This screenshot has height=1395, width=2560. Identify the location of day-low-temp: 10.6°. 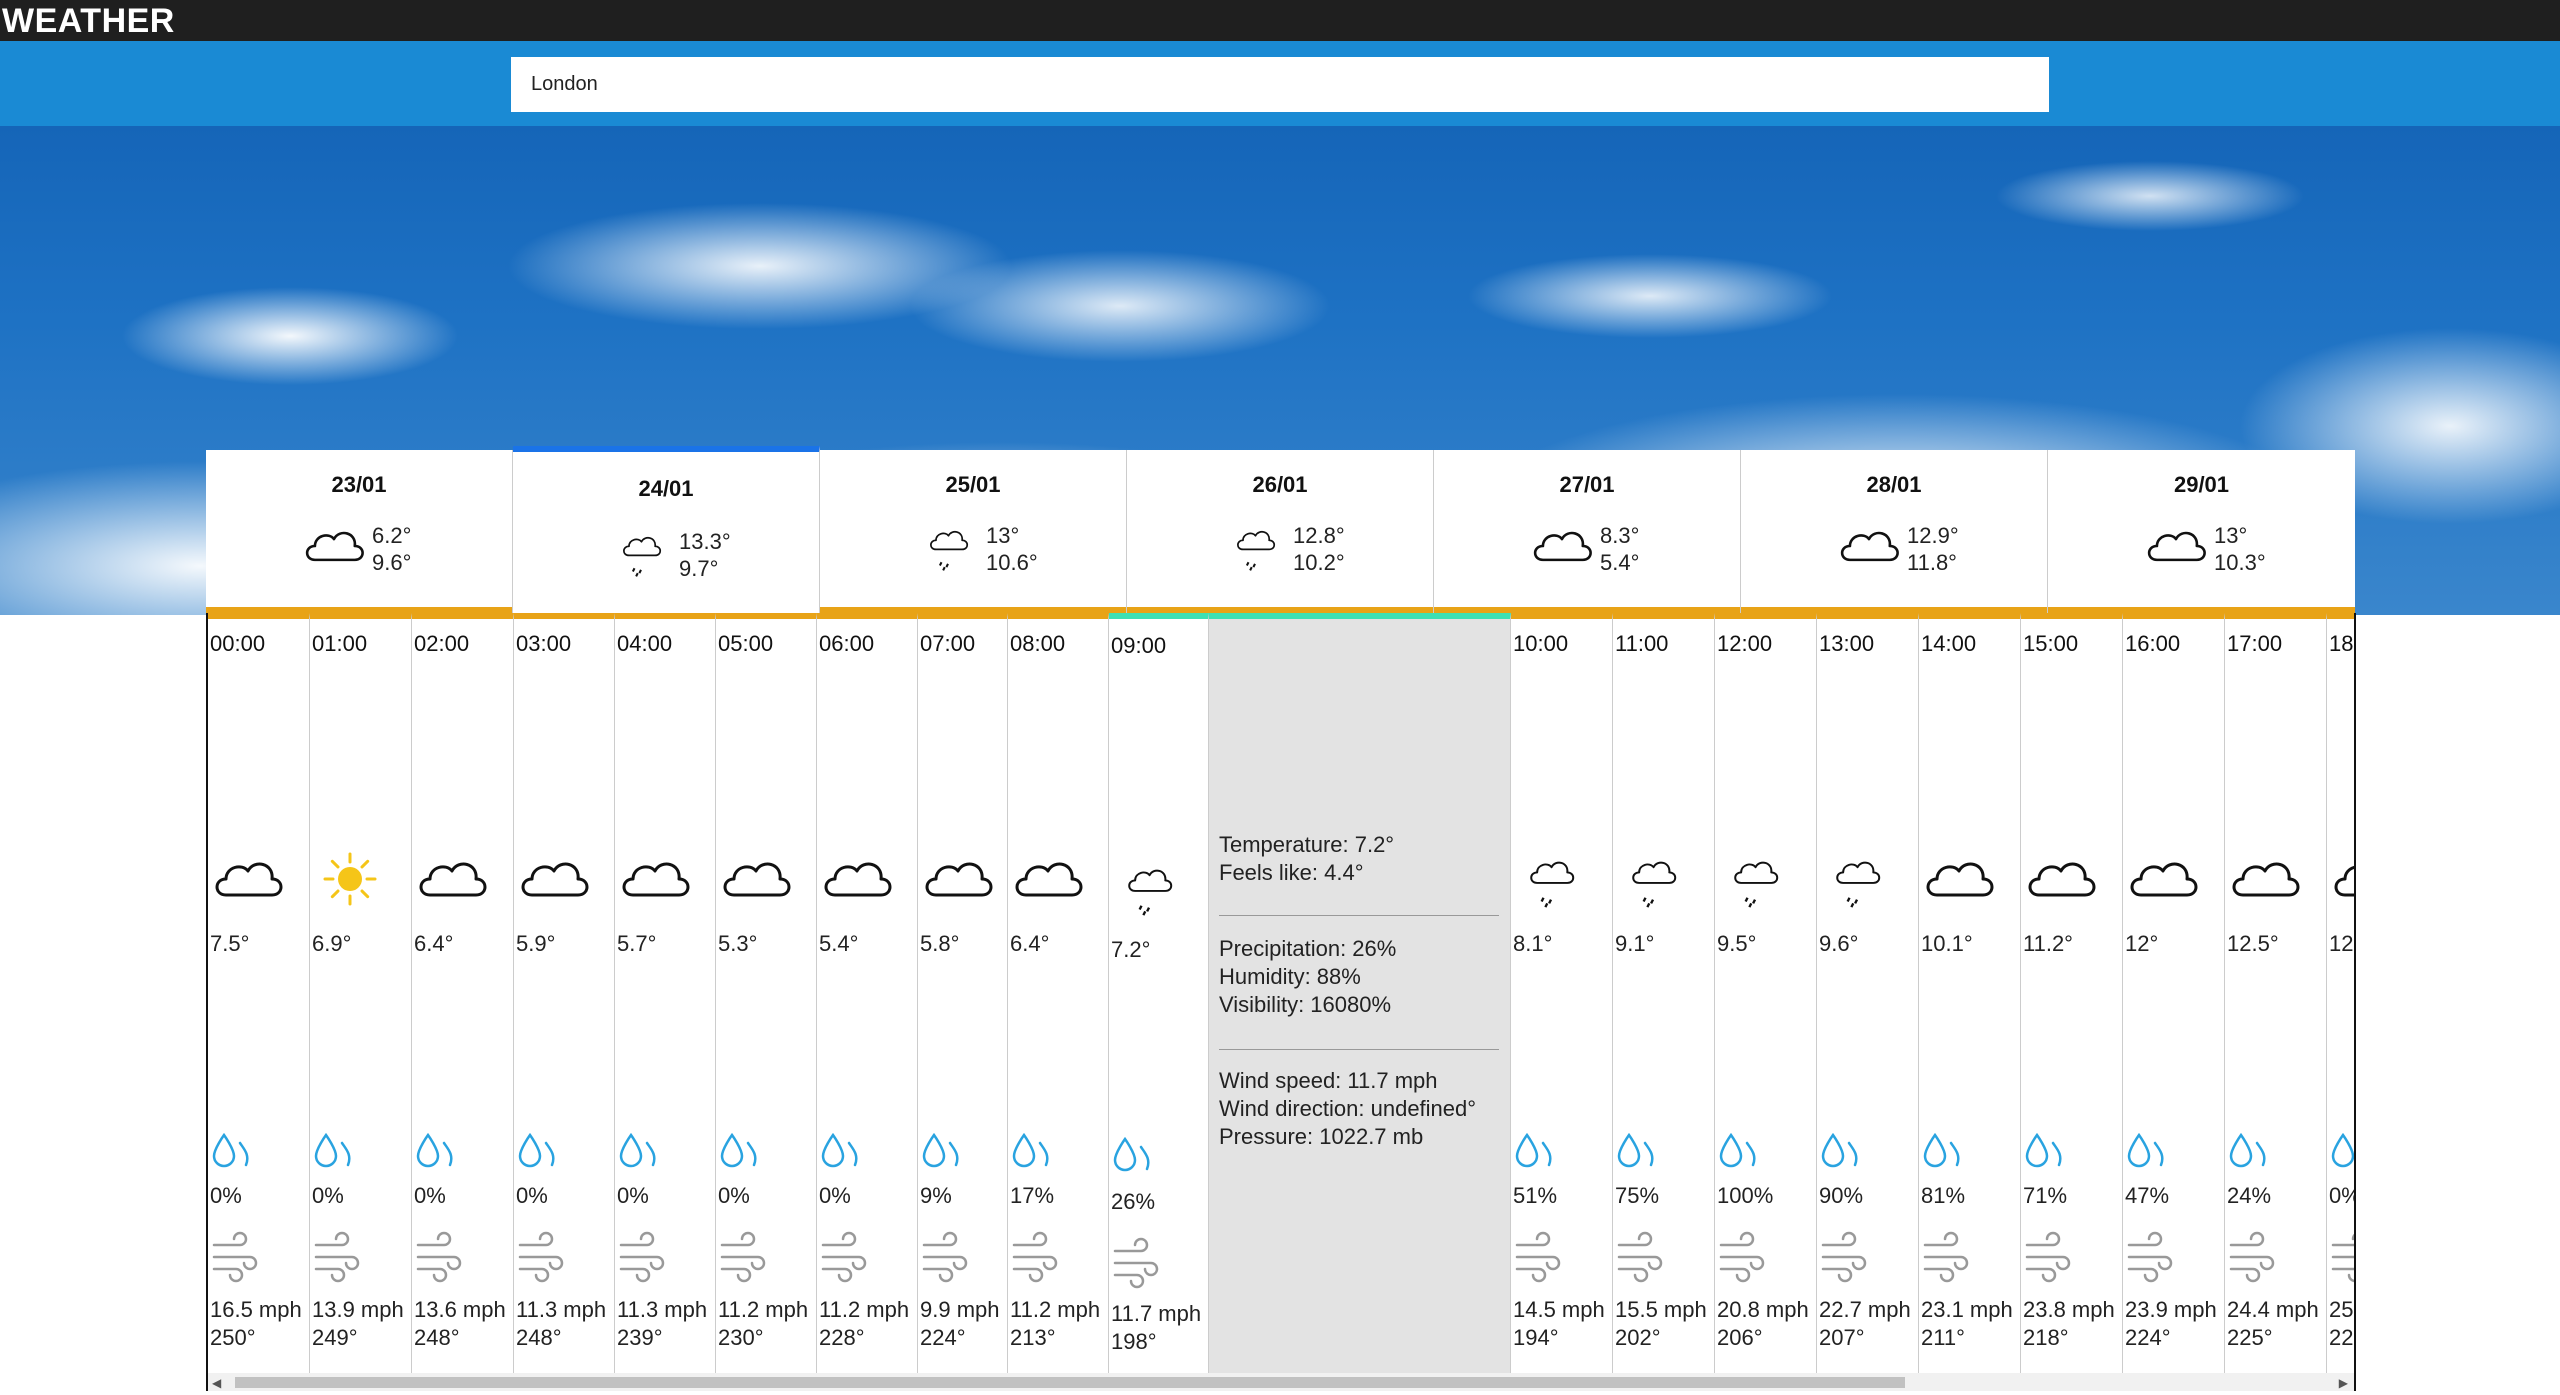
(1012, 562).